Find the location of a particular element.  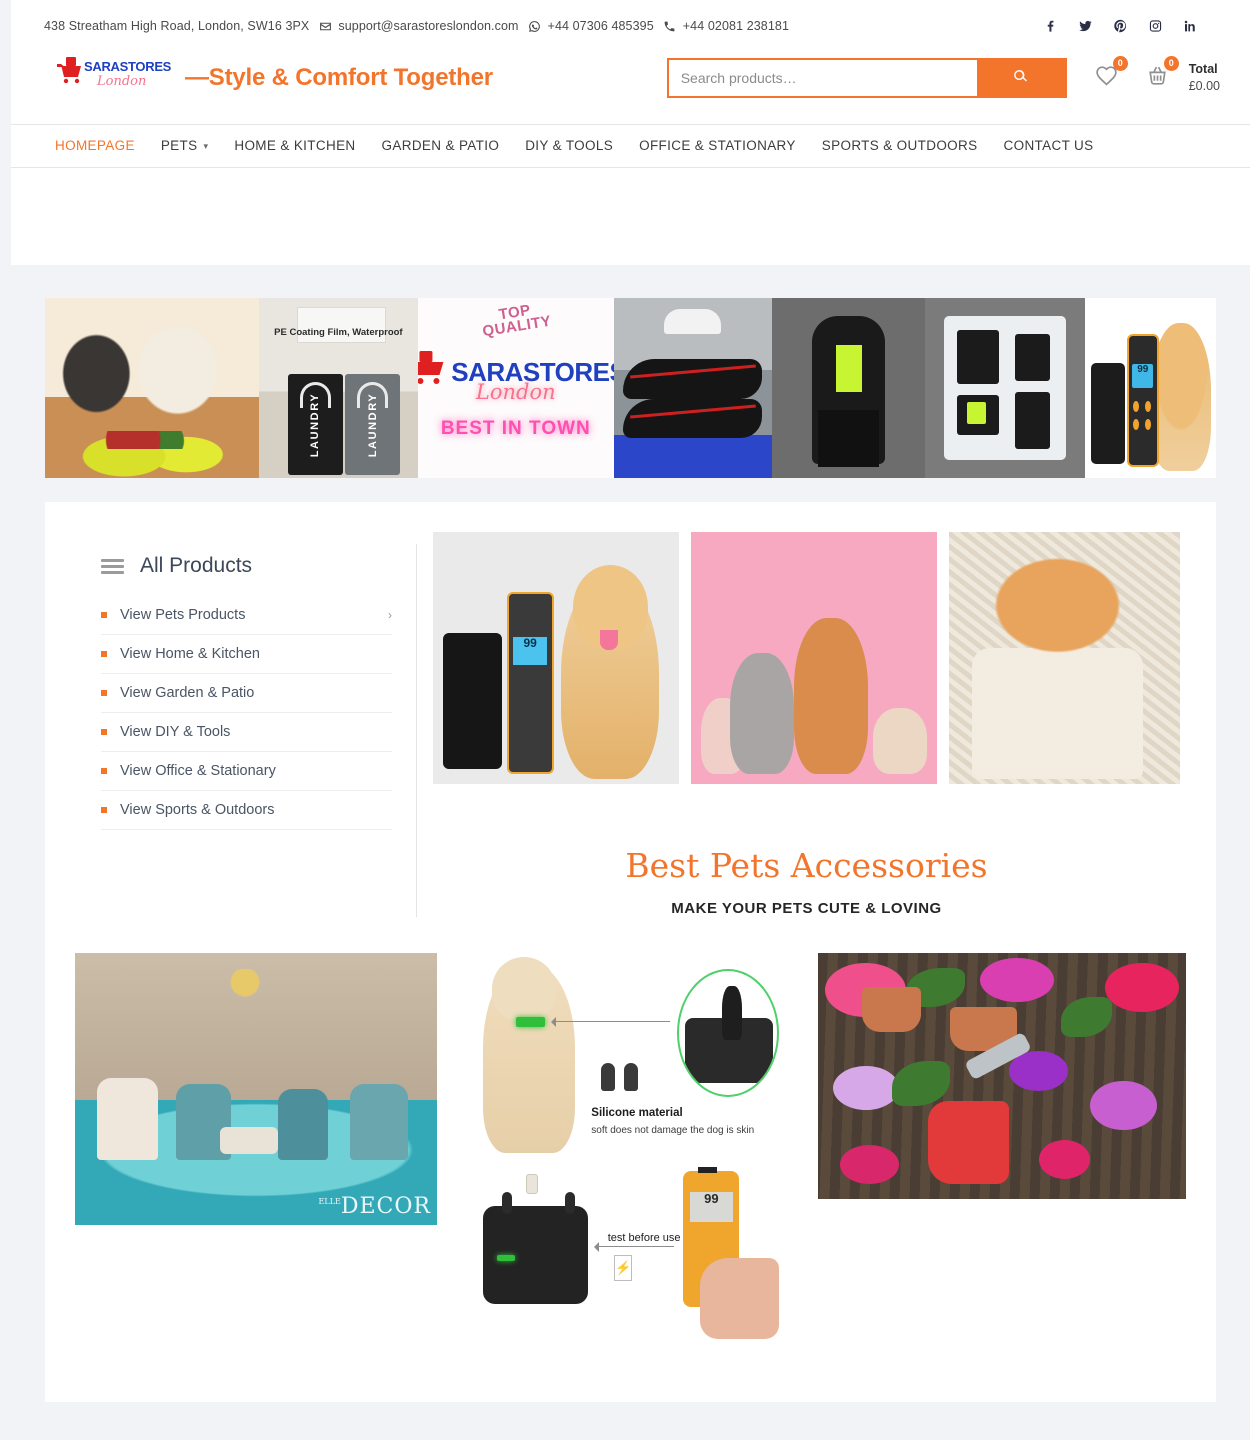

nav-item-sports-outdoors: SPORTS & OUTDOORS is located at coordinates (900, 146).